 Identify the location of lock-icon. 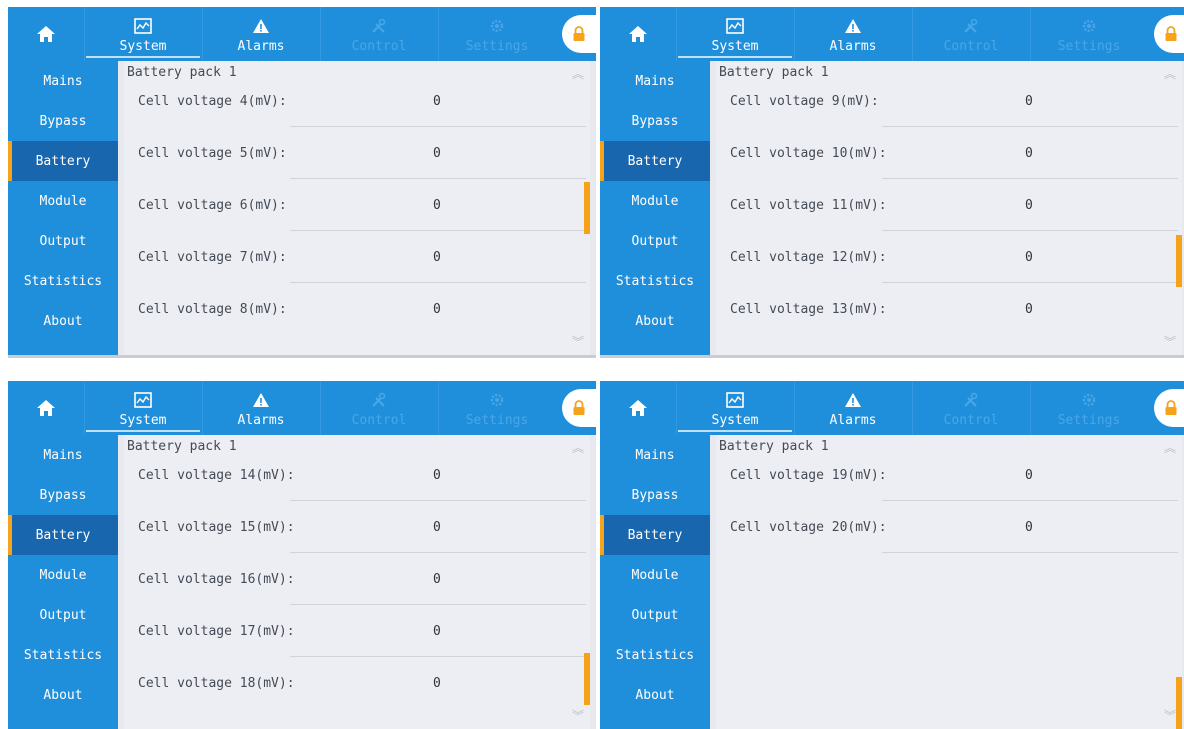
(579, 407).